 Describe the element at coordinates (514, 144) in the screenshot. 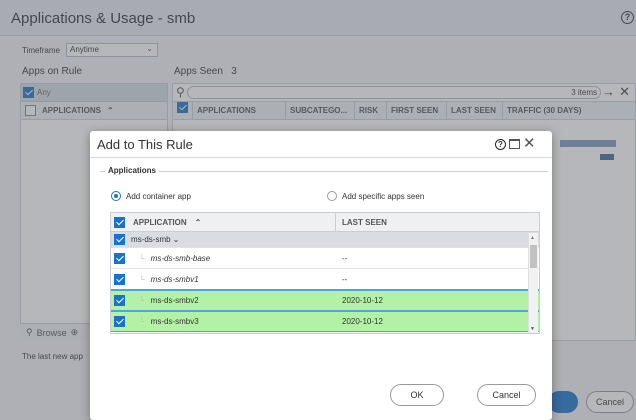

I see `maximize-icon` at that location.